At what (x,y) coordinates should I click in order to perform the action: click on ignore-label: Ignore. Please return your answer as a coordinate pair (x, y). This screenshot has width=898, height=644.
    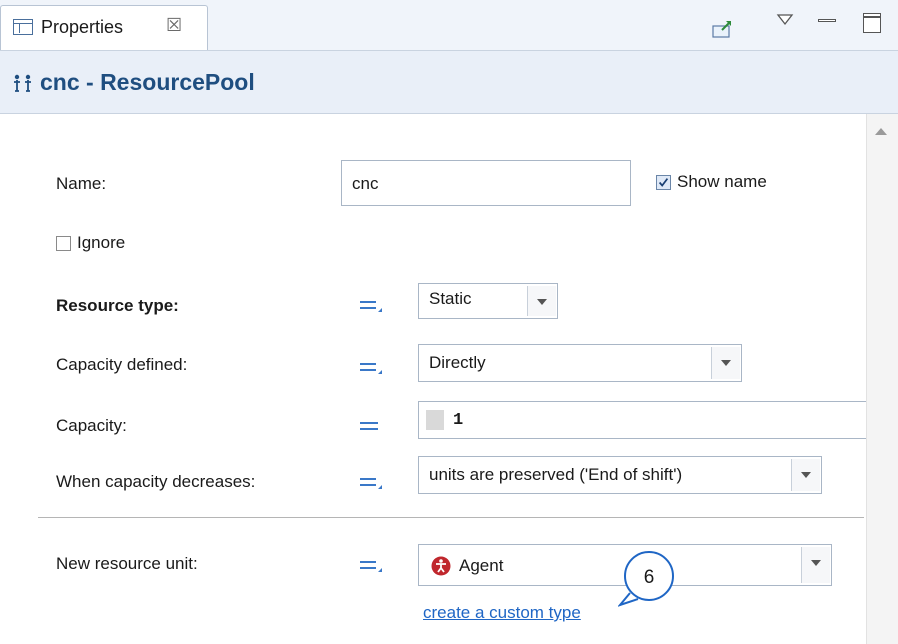
    Looking at the image, I should click on (101, 242).